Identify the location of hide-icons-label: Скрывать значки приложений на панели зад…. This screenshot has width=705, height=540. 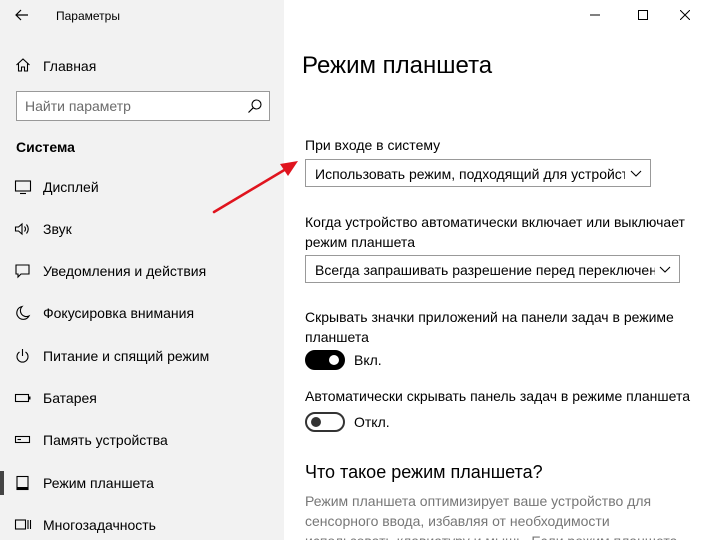
(489, 327).